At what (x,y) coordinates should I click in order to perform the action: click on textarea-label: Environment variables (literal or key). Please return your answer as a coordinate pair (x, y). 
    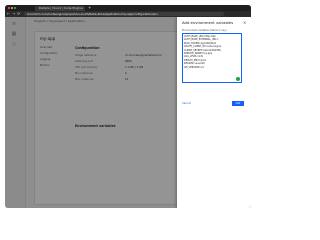
    Looking at the image, I should click on (204, 30).